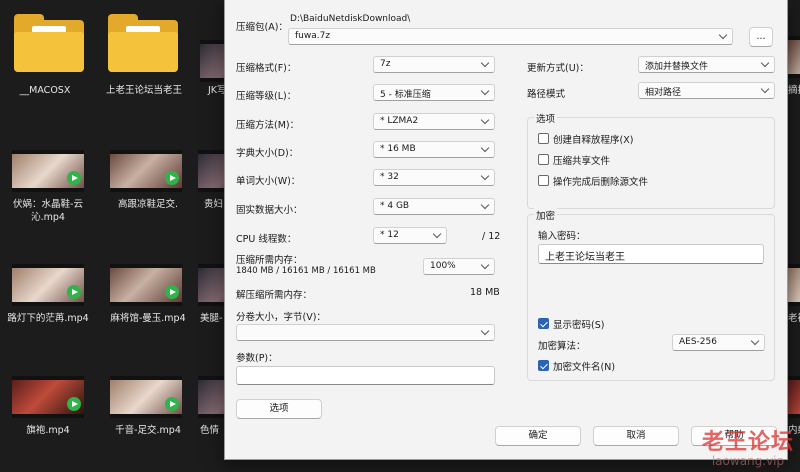  What do you see at coordinates (434, 177) in the screenshot?
I see `word-select: * 32` at bounding box center [434, 177].